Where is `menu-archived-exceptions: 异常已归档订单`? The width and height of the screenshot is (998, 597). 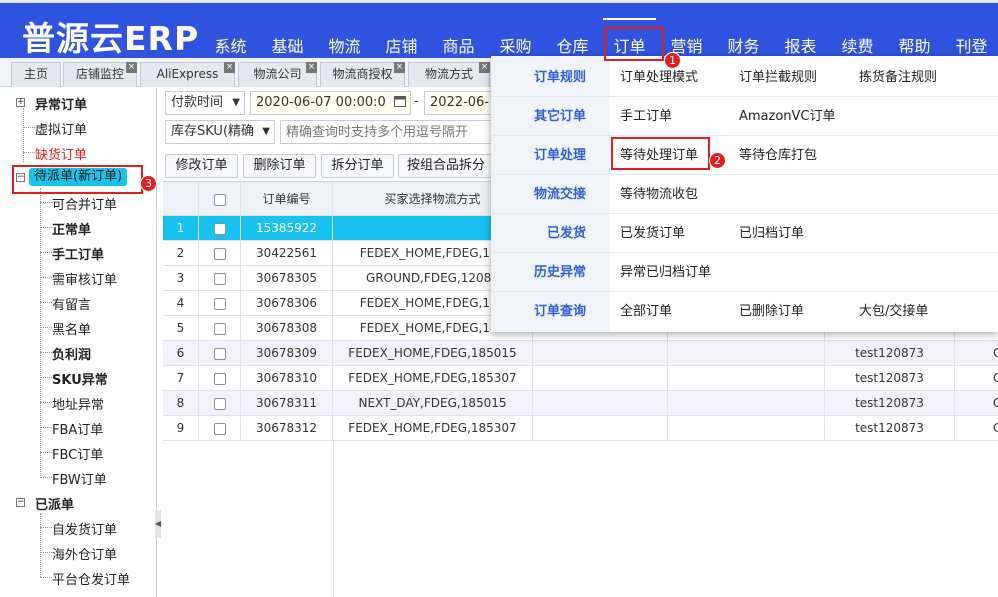
menu-archived-exceptions: 异常已归档订单 is located at coordinates (665, 272).